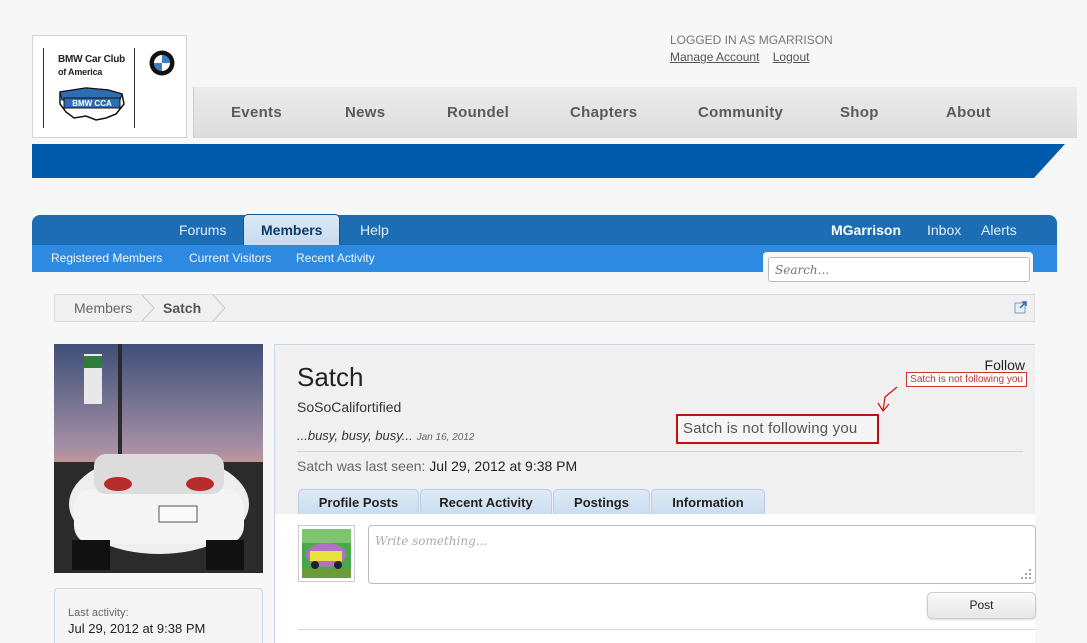  I want to click on composer-divider, so click(666, 629).